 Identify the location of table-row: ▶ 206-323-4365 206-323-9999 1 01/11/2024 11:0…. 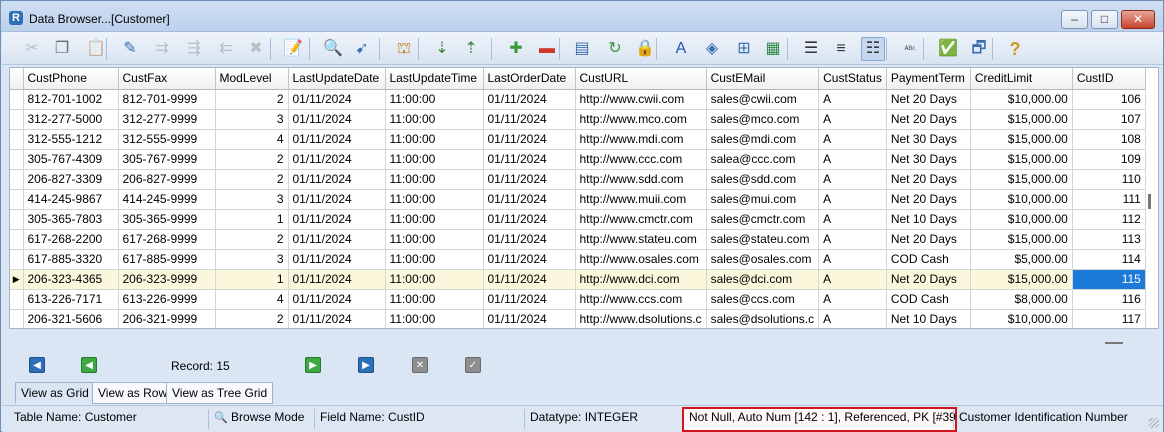
(578, 279).